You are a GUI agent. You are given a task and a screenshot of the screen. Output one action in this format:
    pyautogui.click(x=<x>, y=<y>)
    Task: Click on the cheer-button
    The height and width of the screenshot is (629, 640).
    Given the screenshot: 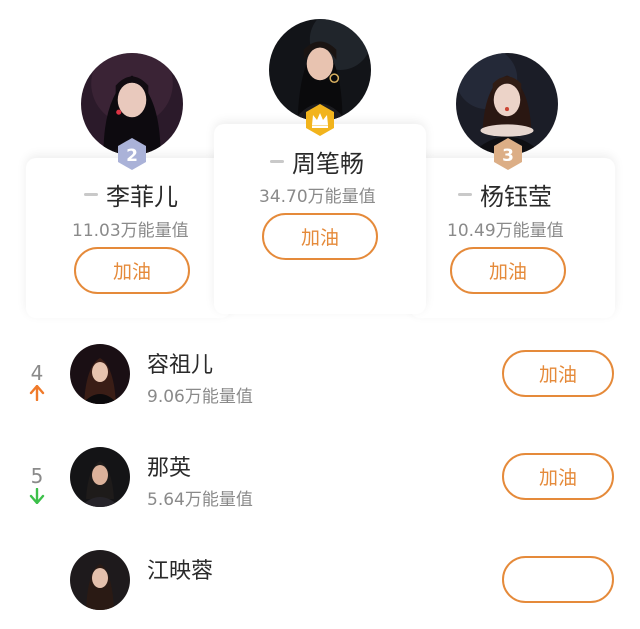 What is the action you would take?
    pyautogui.click(x=558, y=579)
    